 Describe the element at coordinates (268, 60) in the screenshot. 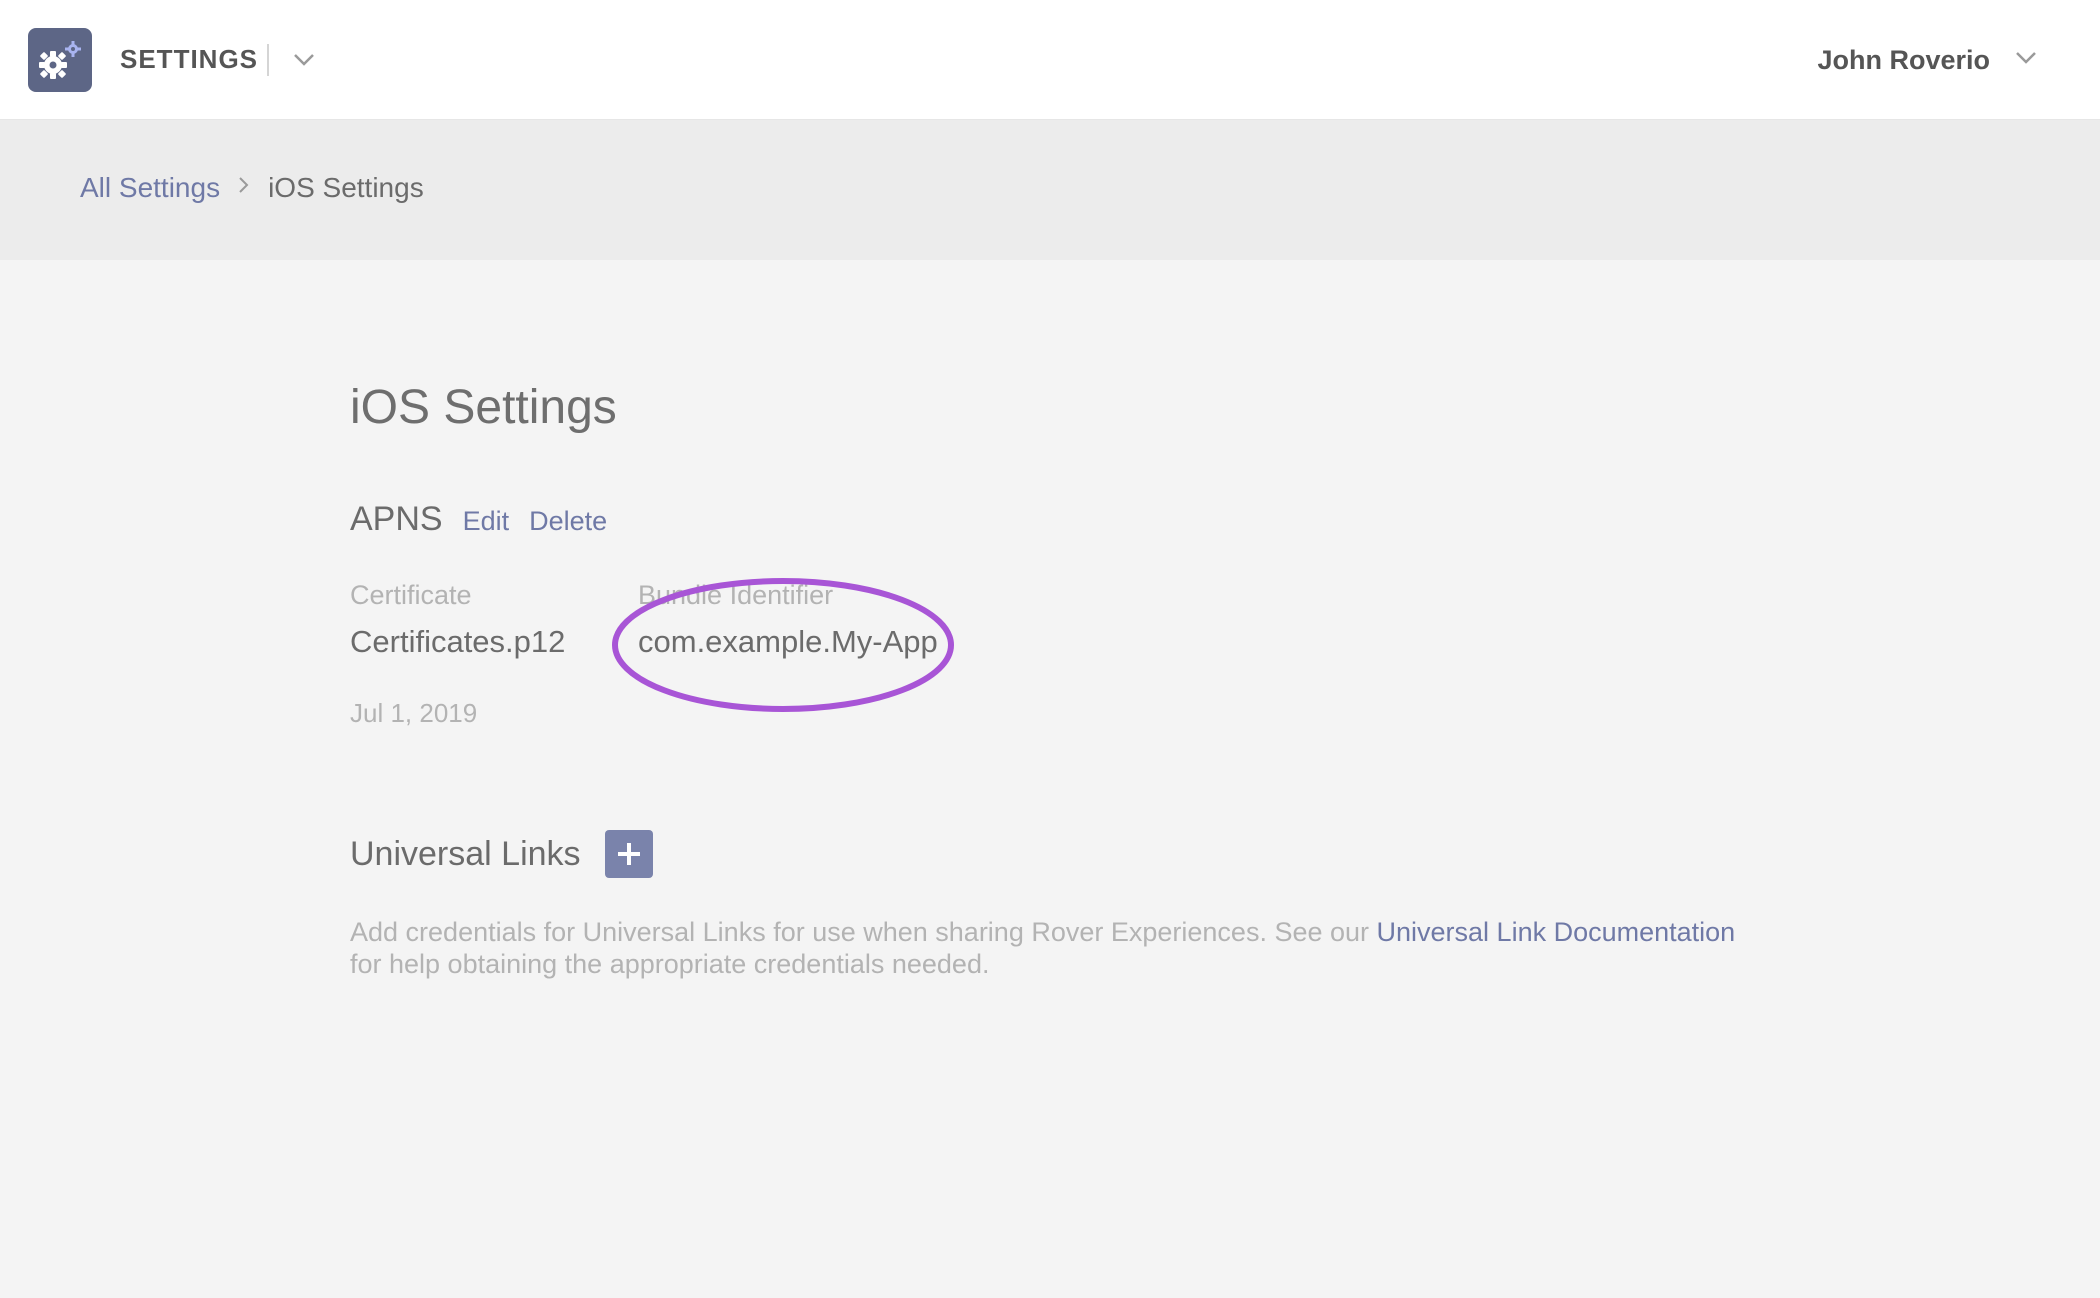

I see `header-divider` at that location.